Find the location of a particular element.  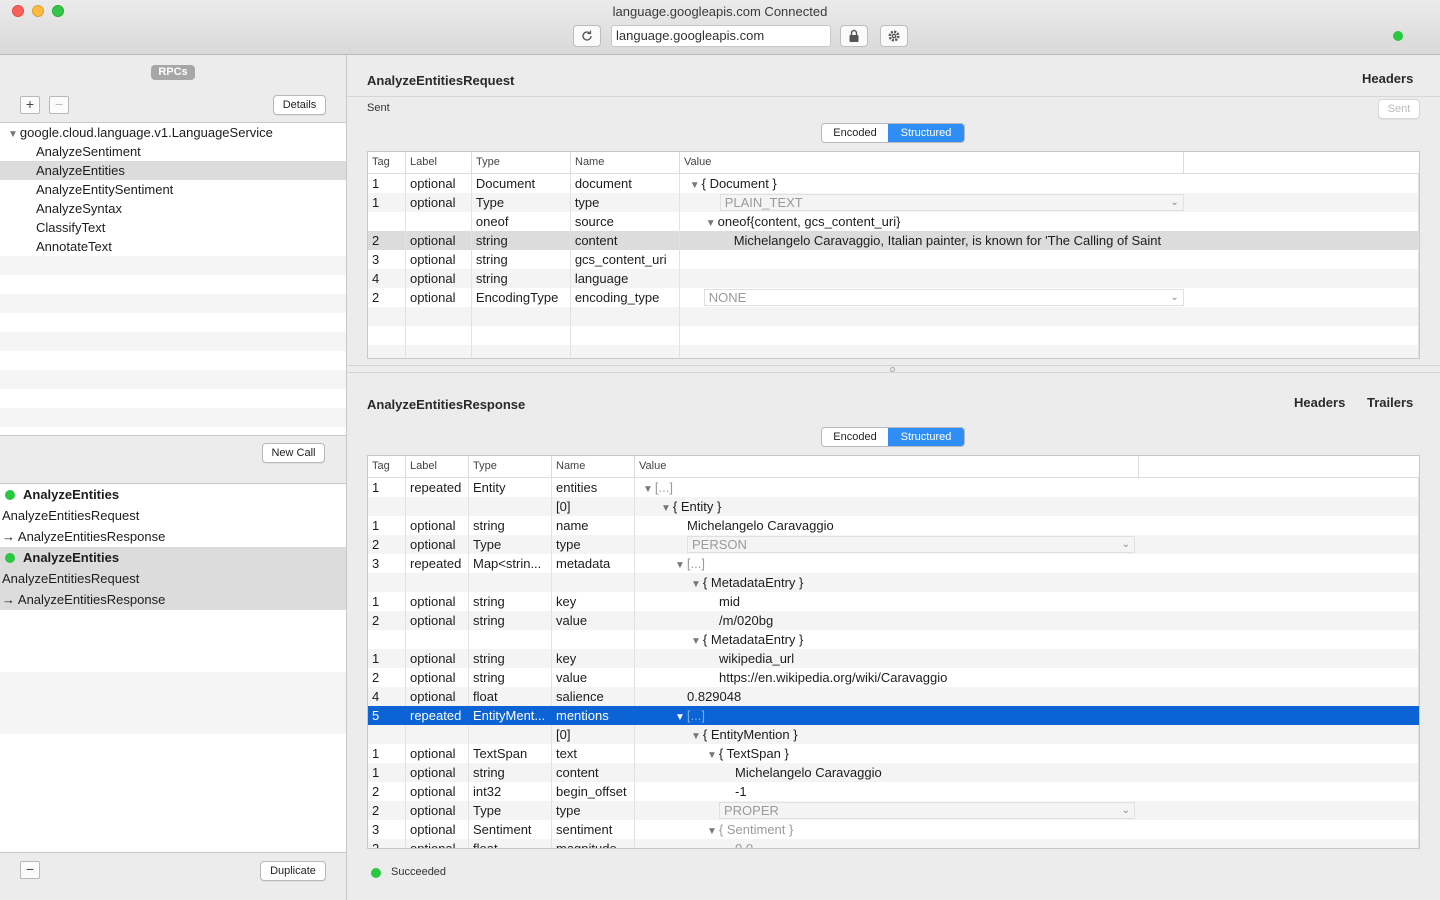

cell-type is located at coordinates (510, 734).